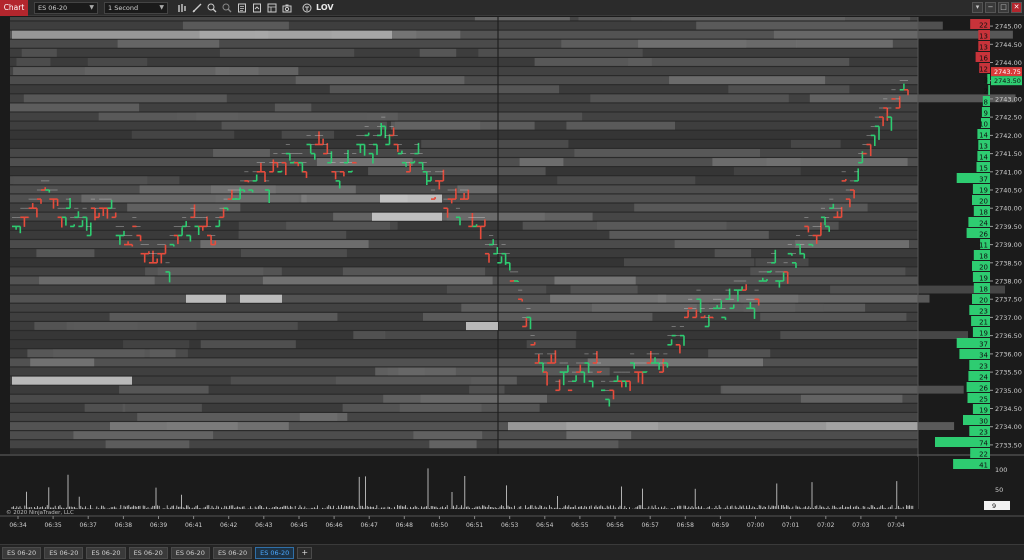 The image size is (1024, 560). Describe the element at coordinates (307, 8) in the screenshot. I see `indicator-icon` at that location.